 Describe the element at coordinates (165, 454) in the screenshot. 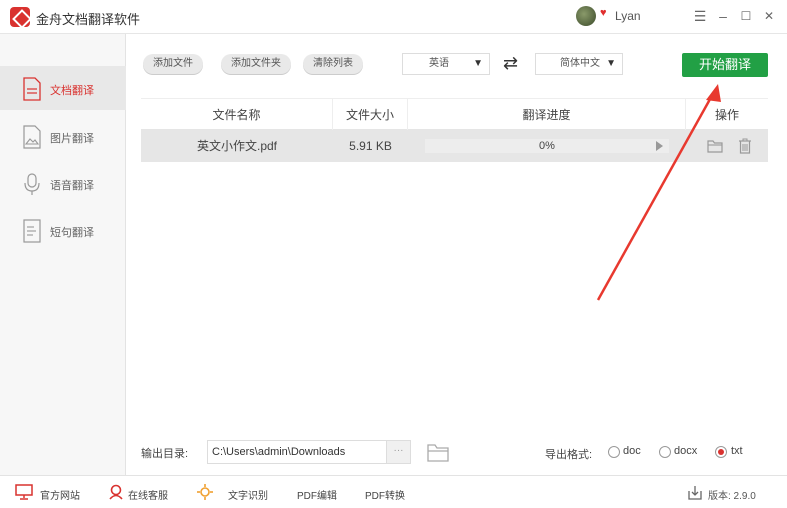

I see `output-directory-label: 输出目录:` at that location.